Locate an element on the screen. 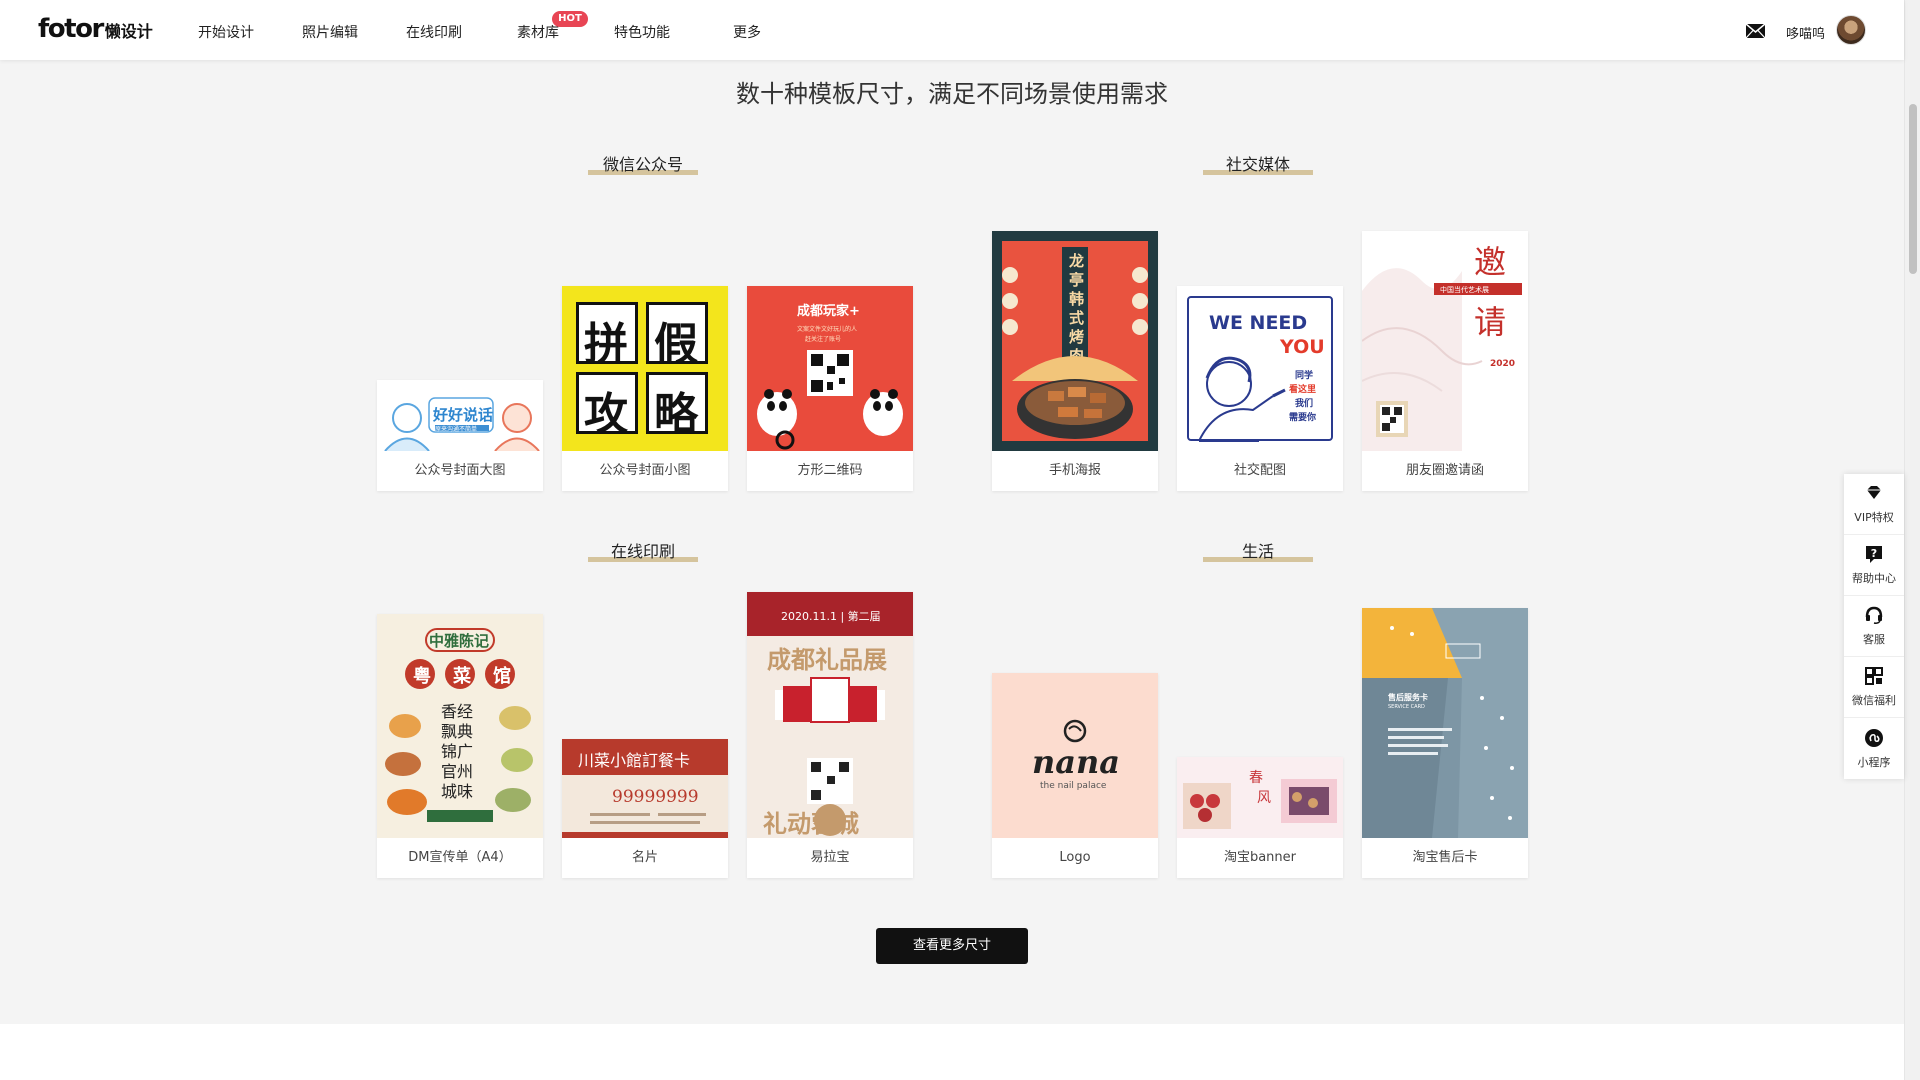  thumb-wechat-cover-large: 好好说话 原来沟通不简单 is located at coordinates (460, 415).